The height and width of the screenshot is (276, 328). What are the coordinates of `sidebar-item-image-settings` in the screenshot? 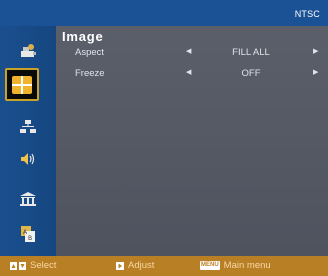 It's located at (28, 51).